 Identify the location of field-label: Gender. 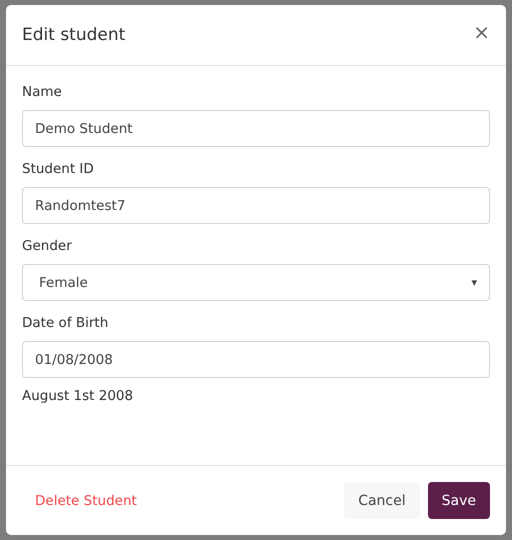
(47, 246).